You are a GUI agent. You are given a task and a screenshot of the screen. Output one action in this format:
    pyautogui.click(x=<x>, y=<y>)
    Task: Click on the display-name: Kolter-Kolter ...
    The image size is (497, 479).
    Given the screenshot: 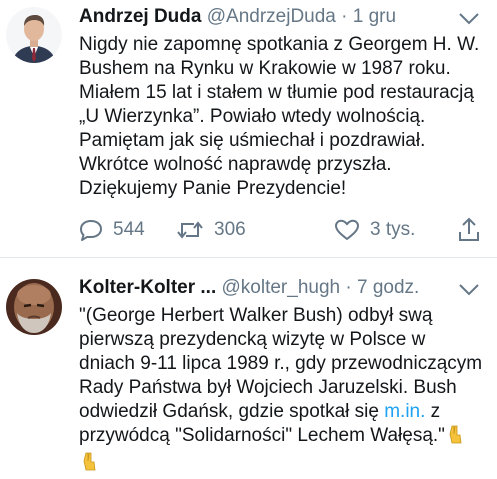 What is the action you would take?
    pyautogui.click(x=147, y=287)
    